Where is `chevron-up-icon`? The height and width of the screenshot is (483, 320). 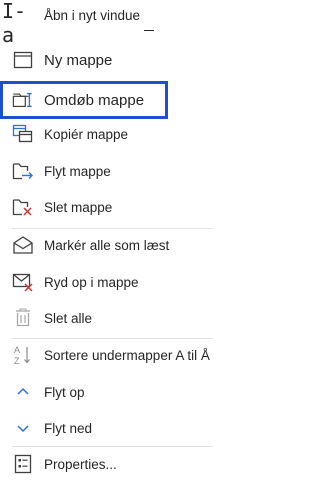
chevron-up-icon is located at coordinates (23, 392).